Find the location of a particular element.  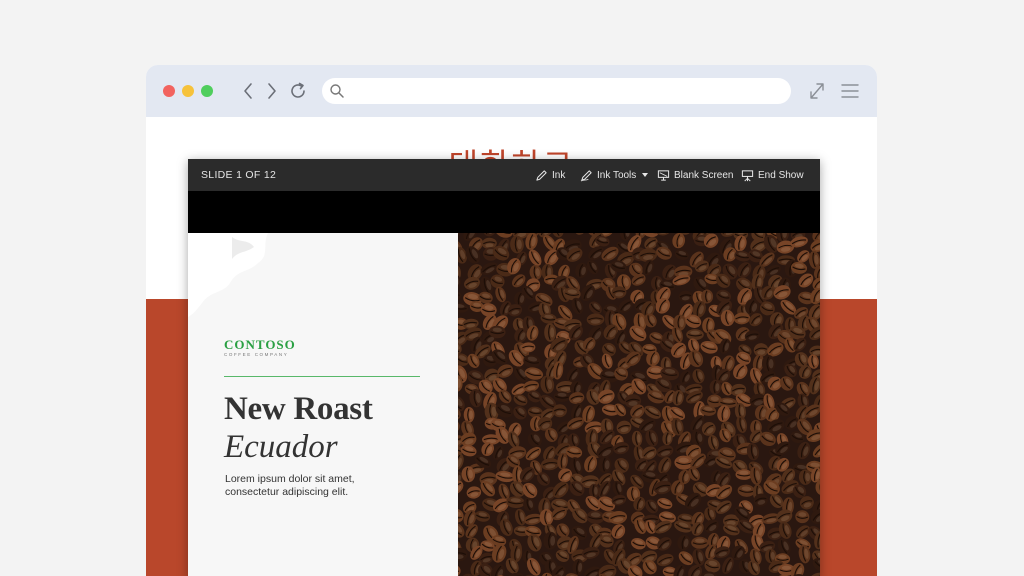

pen-tools-icon is located at coordinates (586, 175).